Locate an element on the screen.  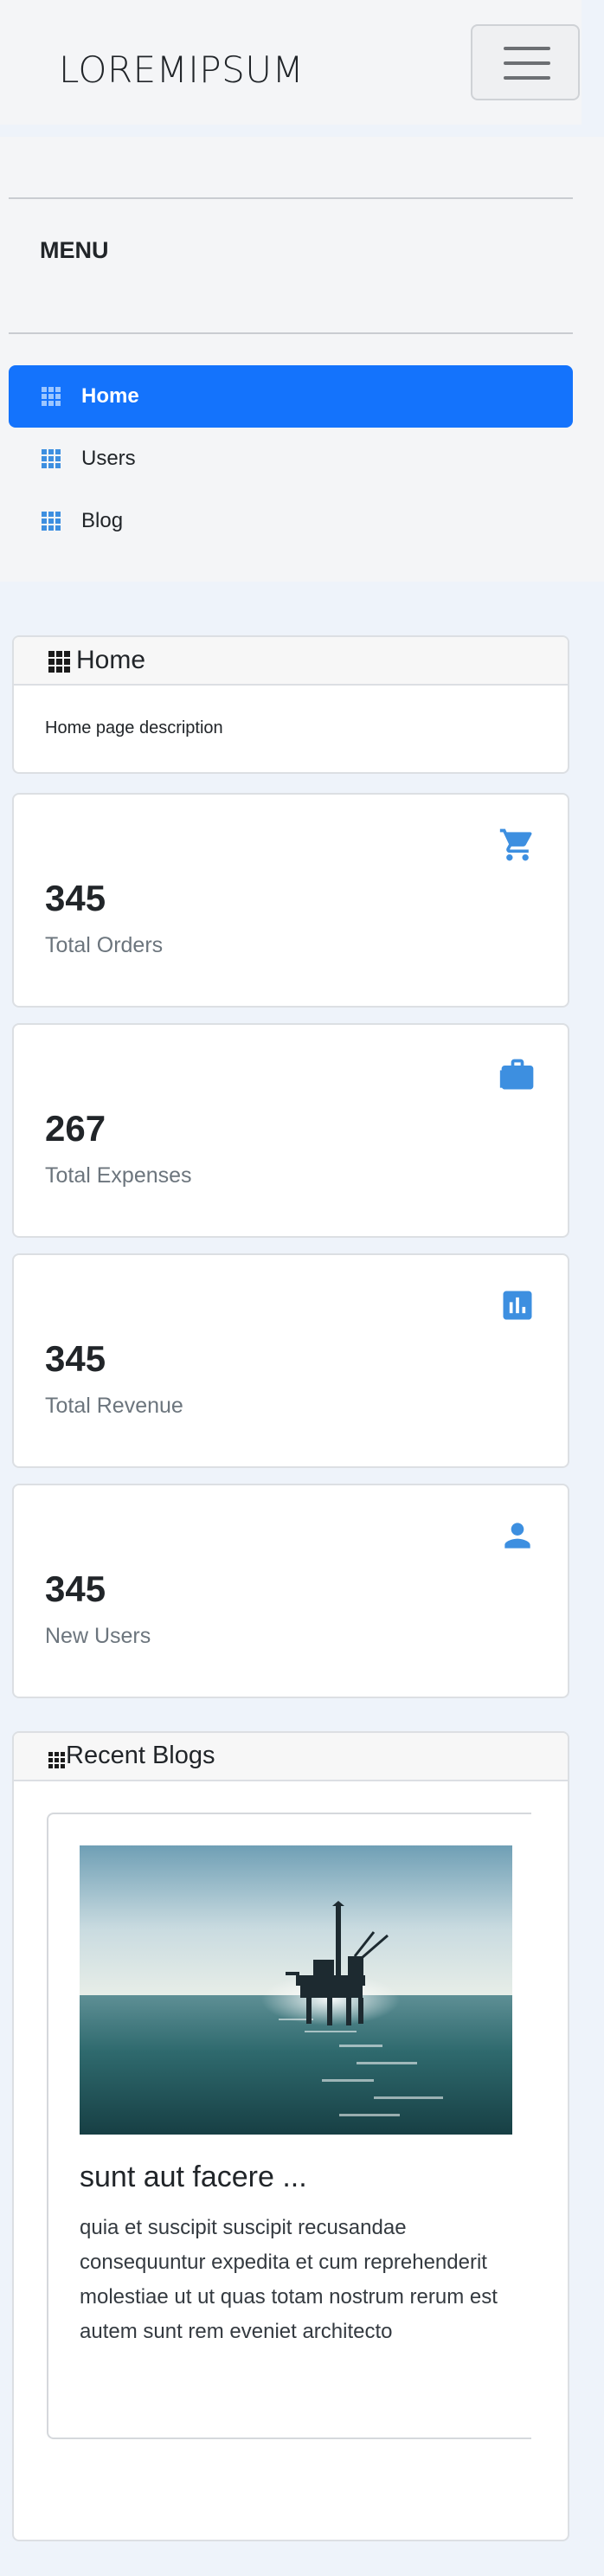
briefcase-icon is located at coordinates (516, 1074).